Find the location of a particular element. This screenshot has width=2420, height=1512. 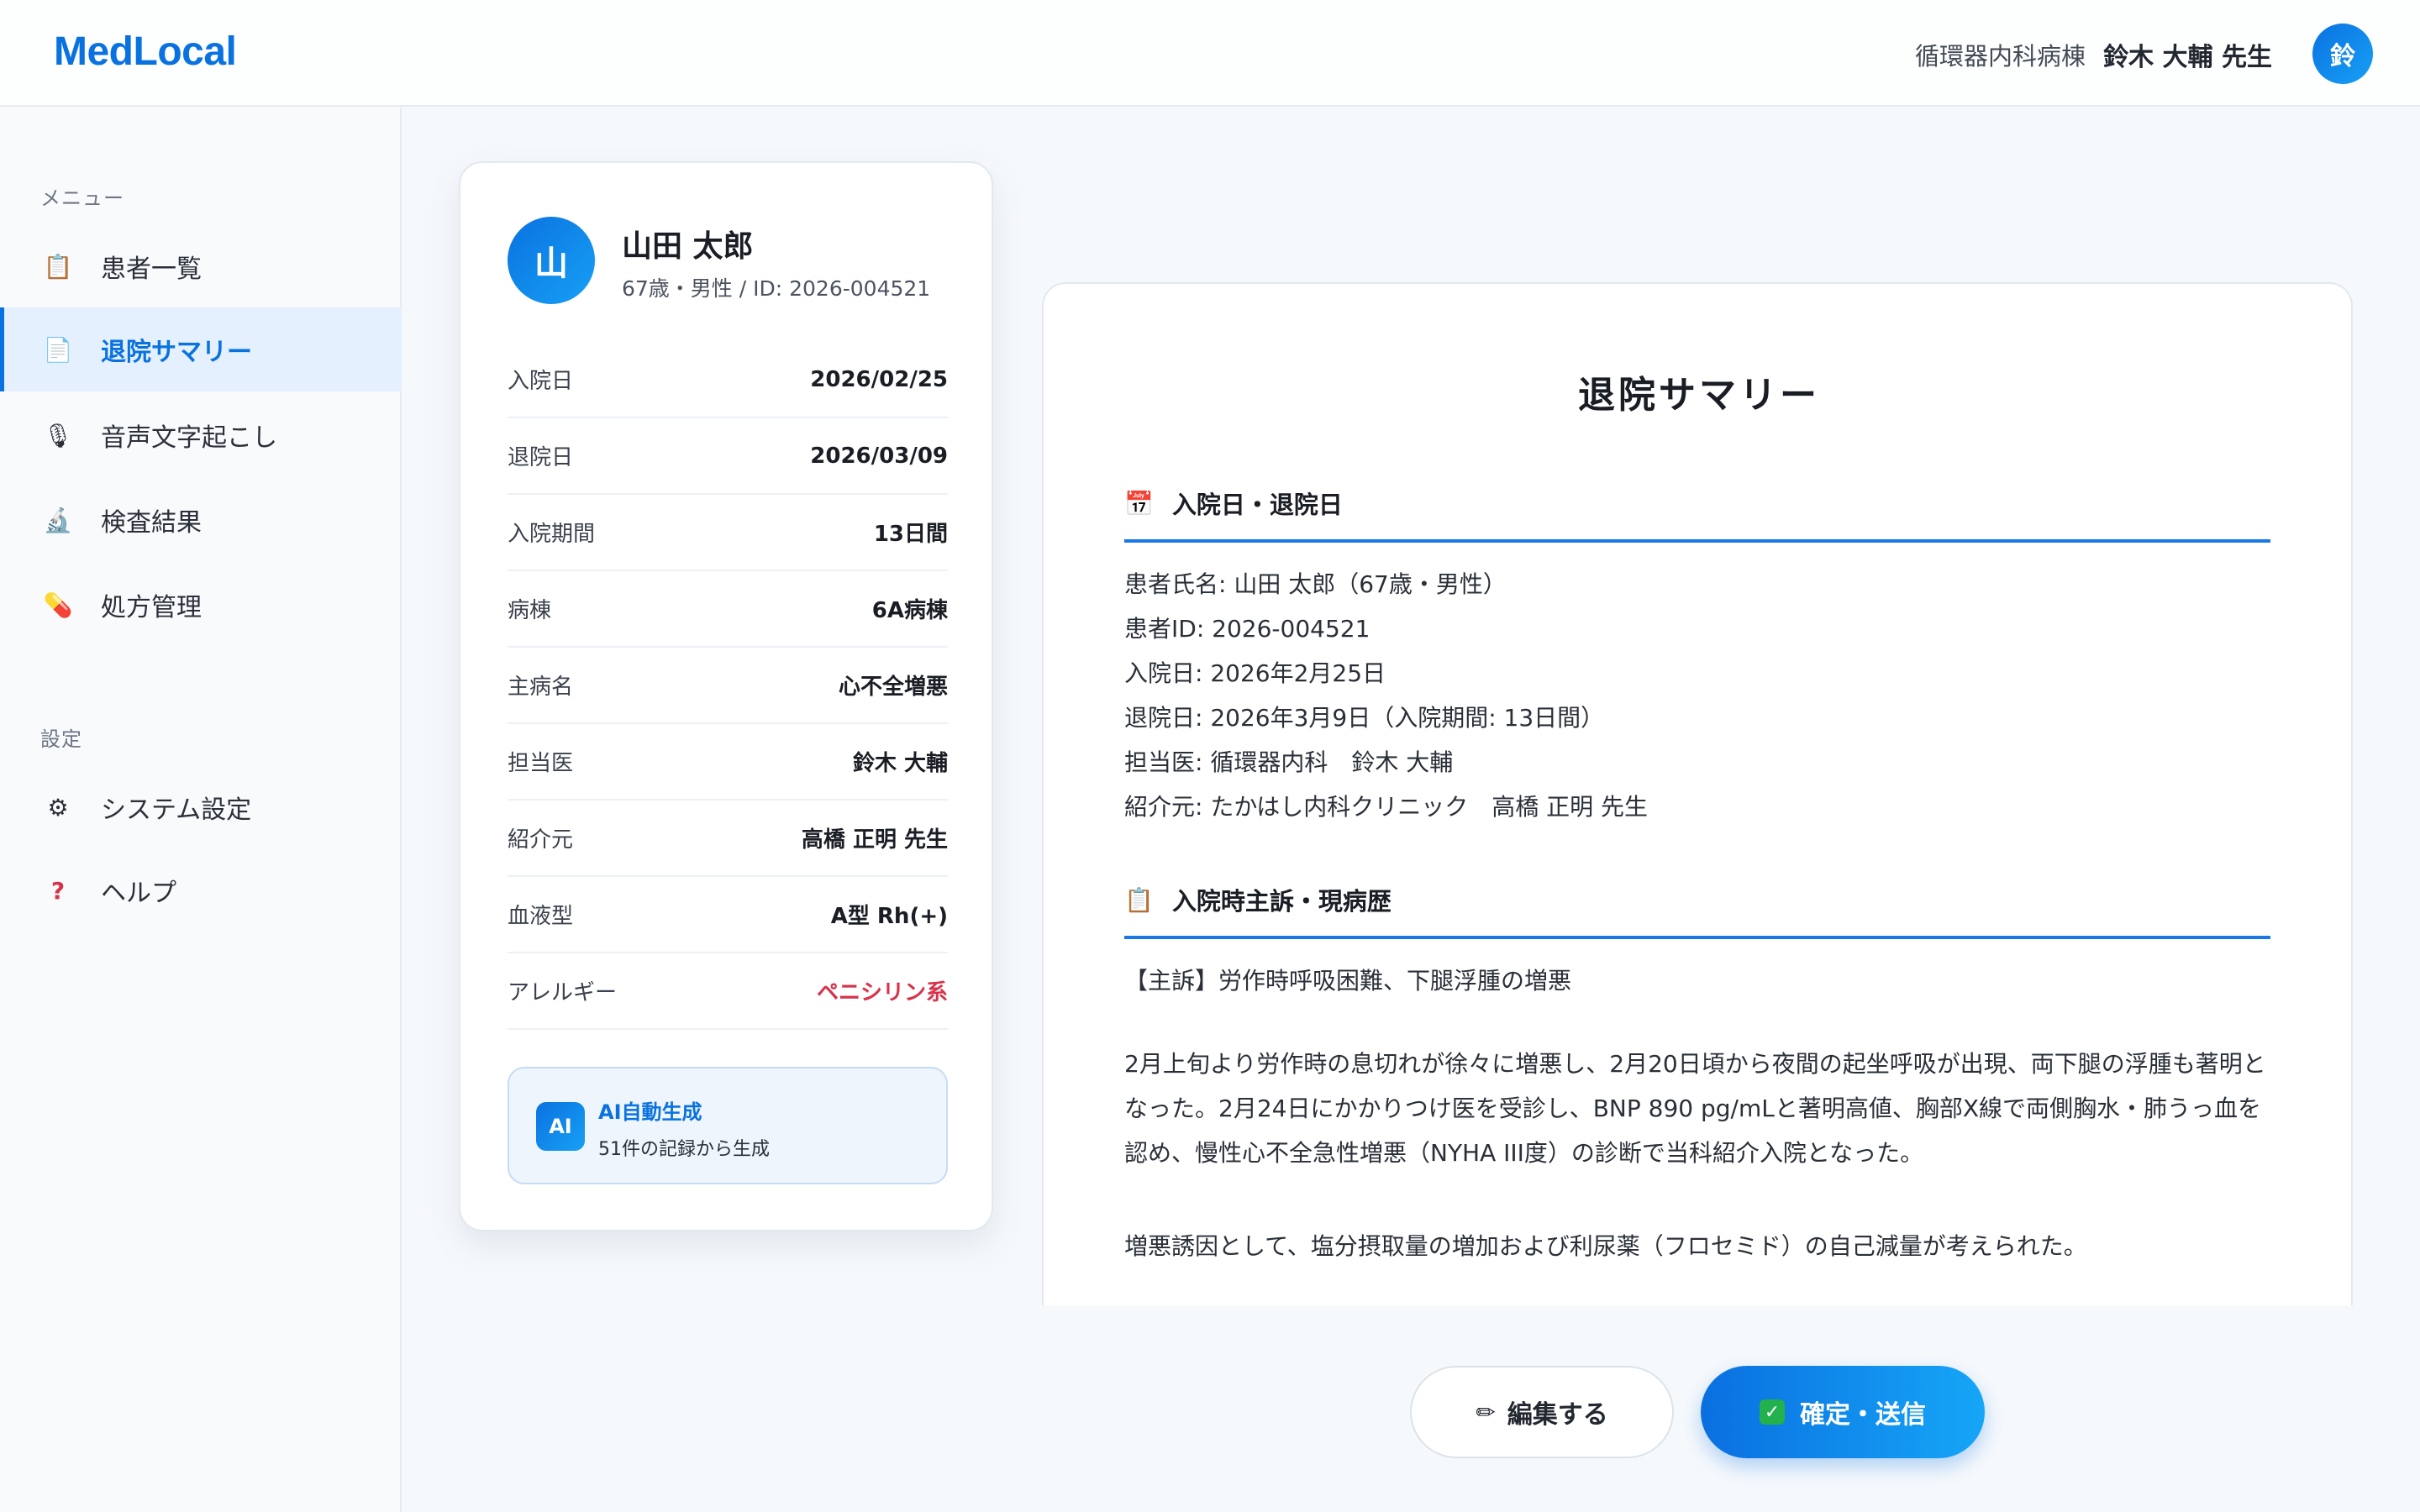

ai-generated-notice: AI AI自動生成 51件の記録から生成 is located at coordinates (728, 1125).